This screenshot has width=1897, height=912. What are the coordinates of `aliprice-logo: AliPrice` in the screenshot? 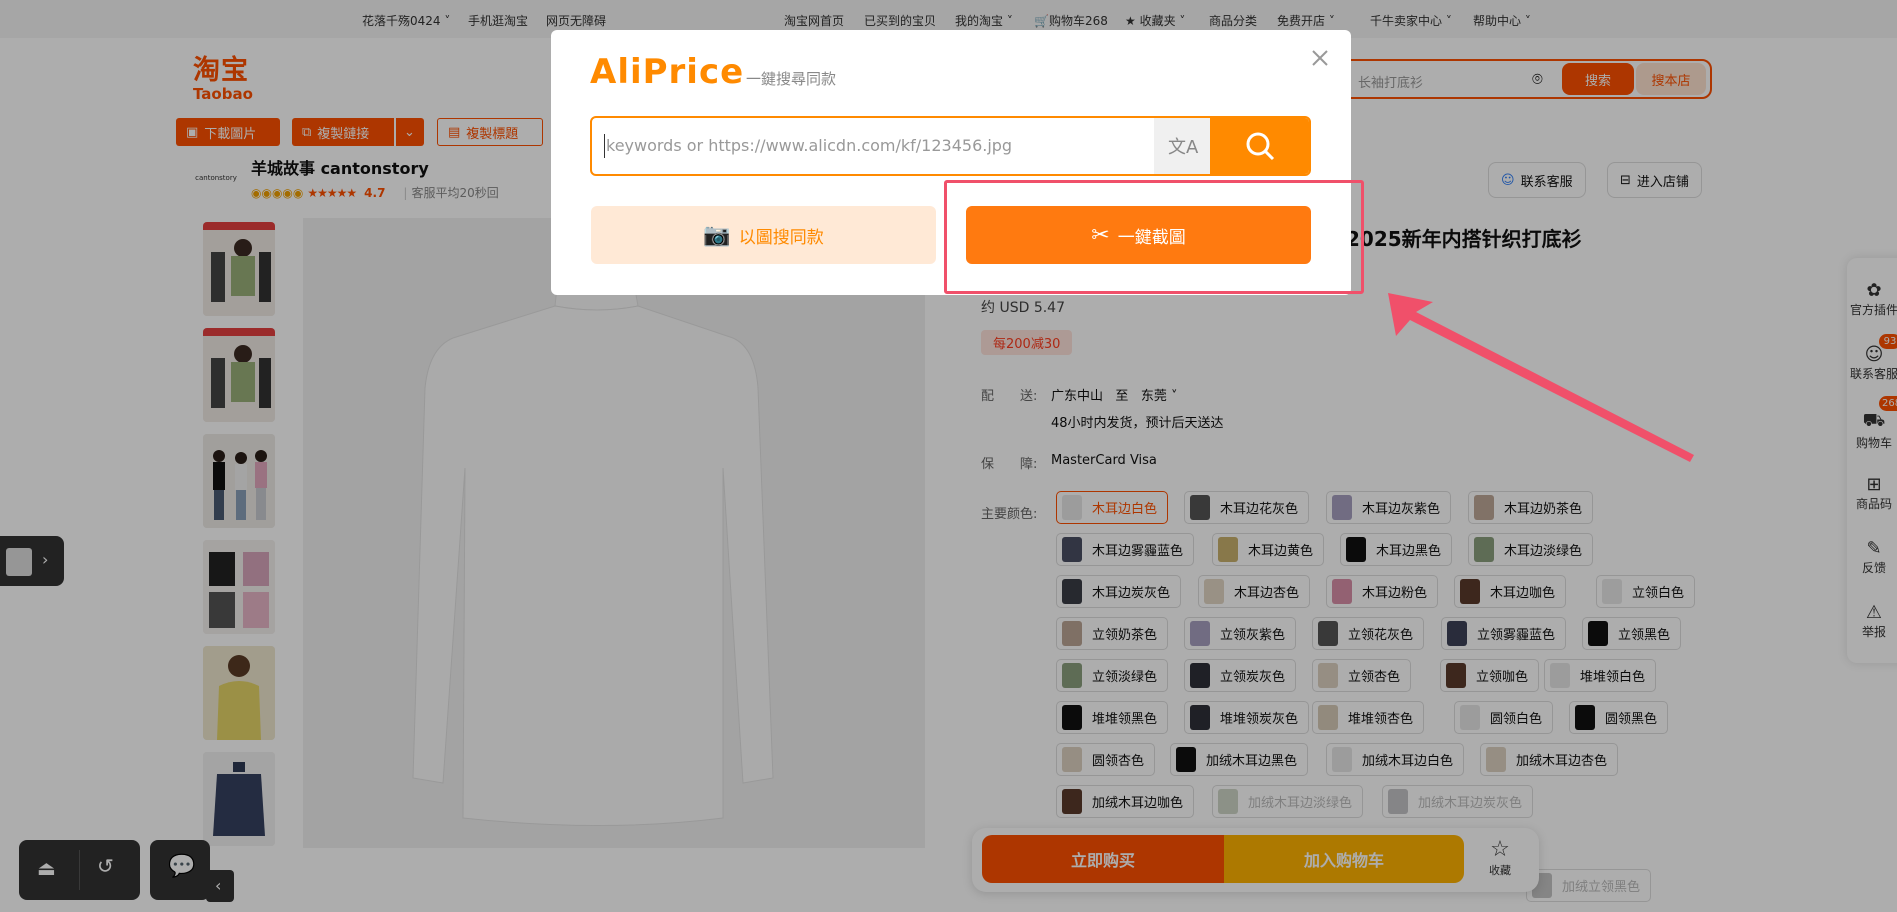 It's located at (667, 72).